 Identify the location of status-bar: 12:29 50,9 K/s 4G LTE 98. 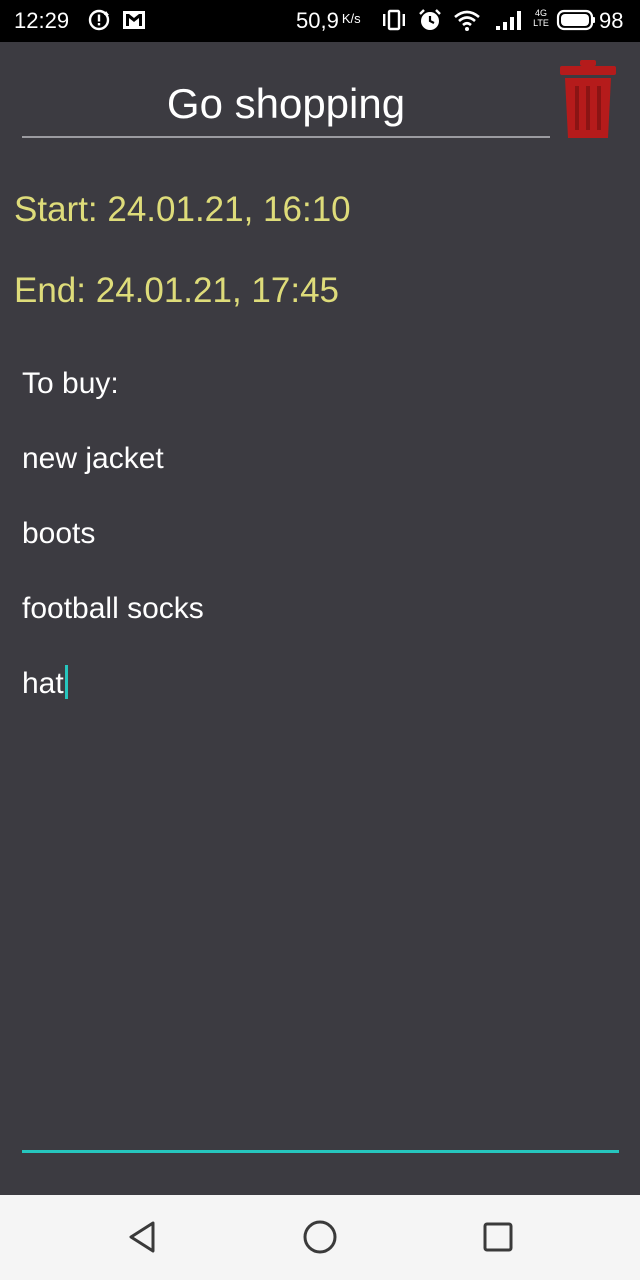
(320, 21).